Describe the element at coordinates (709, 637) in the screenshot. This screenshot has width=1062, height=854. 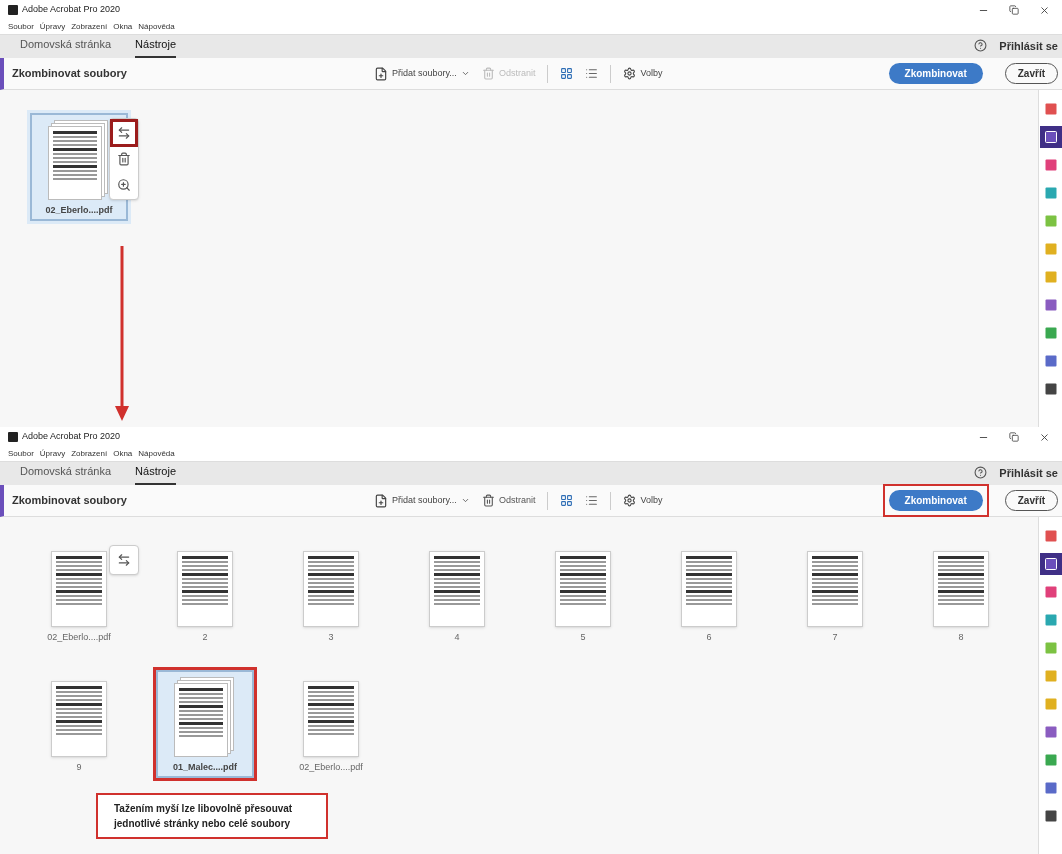
I see `thumbnail-label: 6` at that location.